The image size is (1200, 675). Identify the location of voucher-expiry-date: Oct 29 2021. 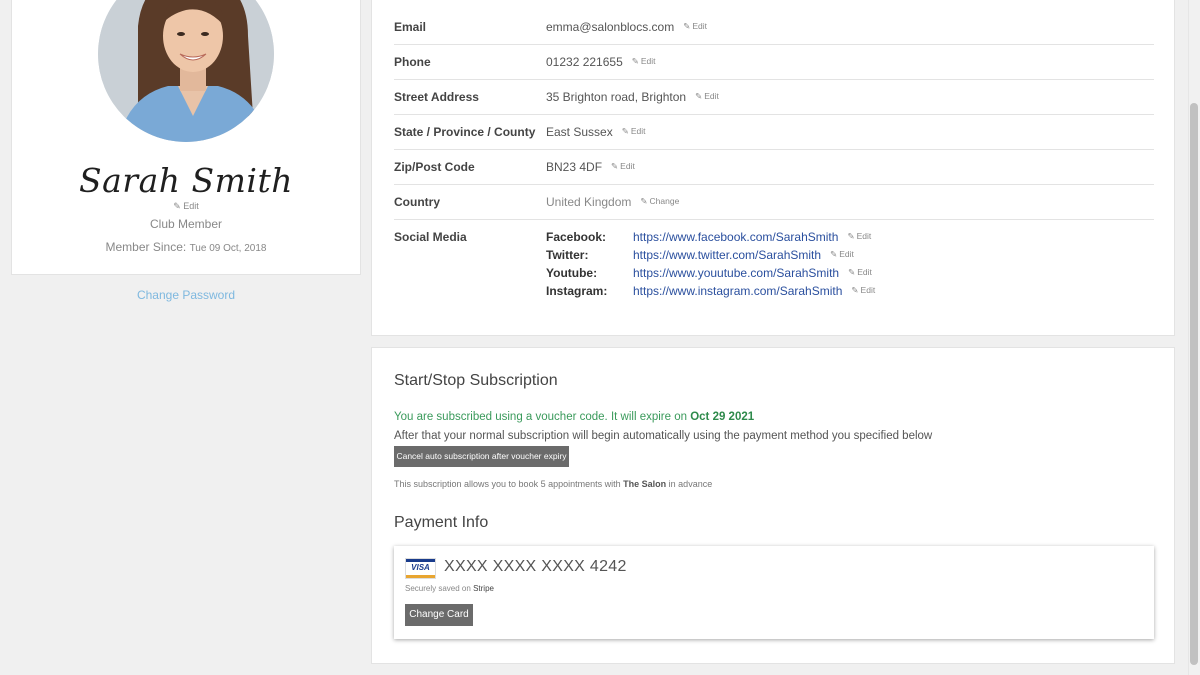
(722, 417).